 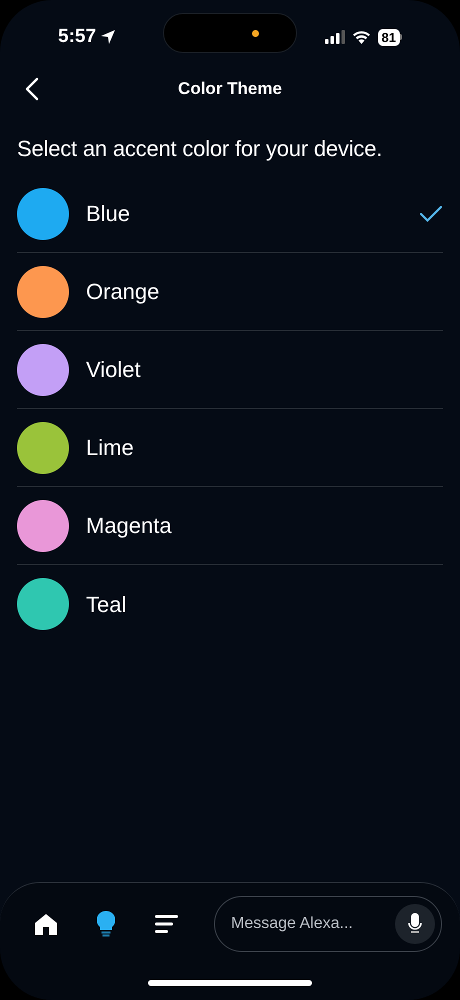 I want to click on back-icon, so click(x=32, y=89).